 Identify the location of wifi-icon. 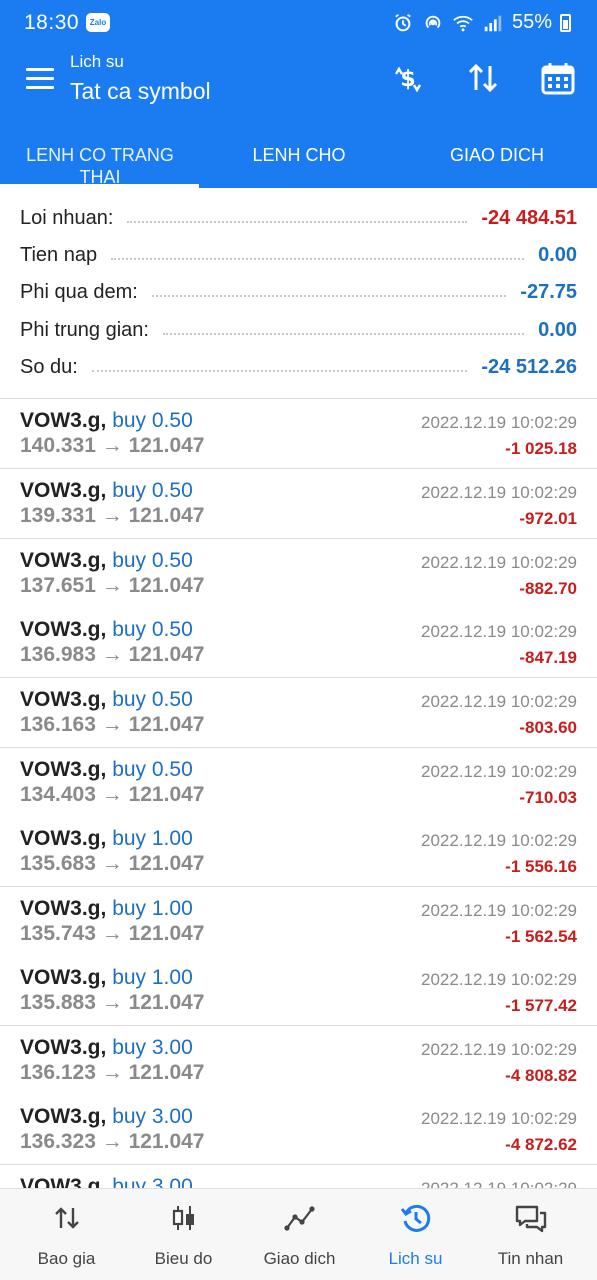
(463, 23).